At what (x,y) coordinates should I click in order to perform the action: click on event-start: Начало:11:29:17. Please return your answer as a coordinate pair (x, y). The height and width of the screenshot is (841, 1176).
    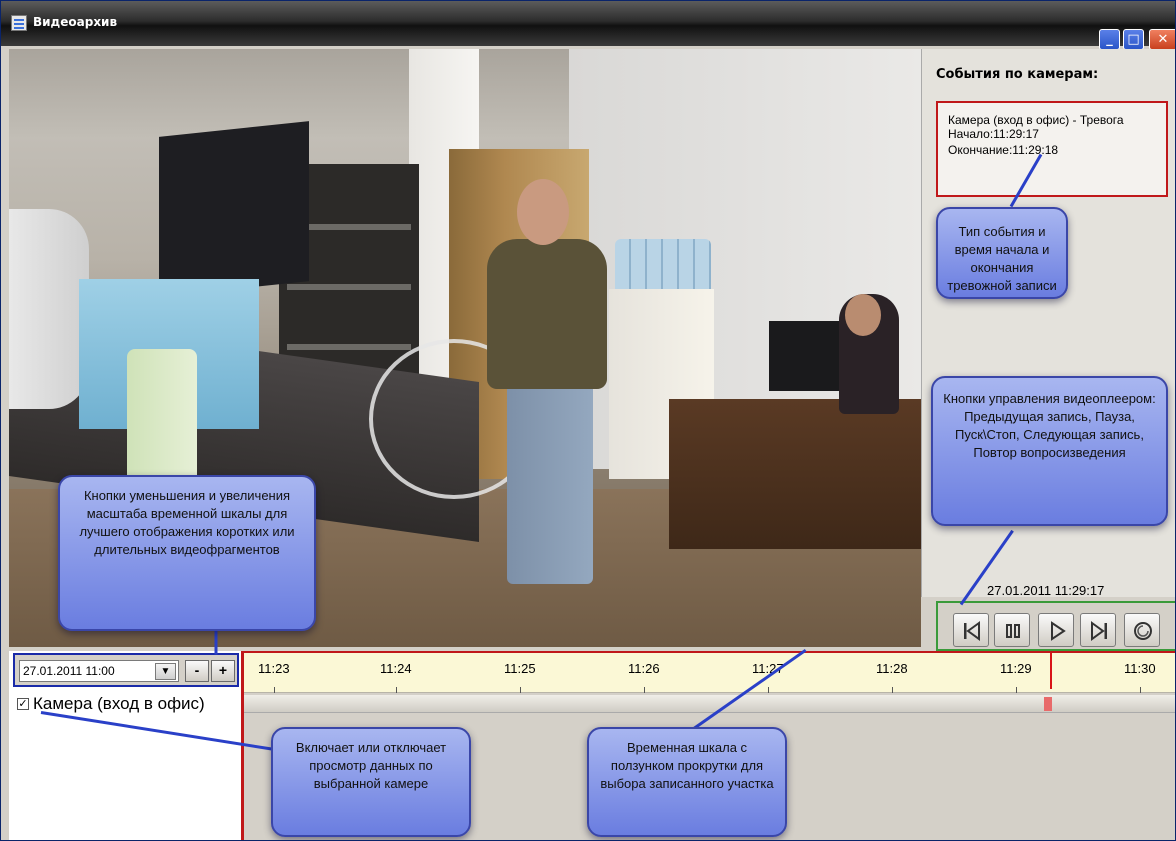
    Looking at the image, I should click on (993, 134).